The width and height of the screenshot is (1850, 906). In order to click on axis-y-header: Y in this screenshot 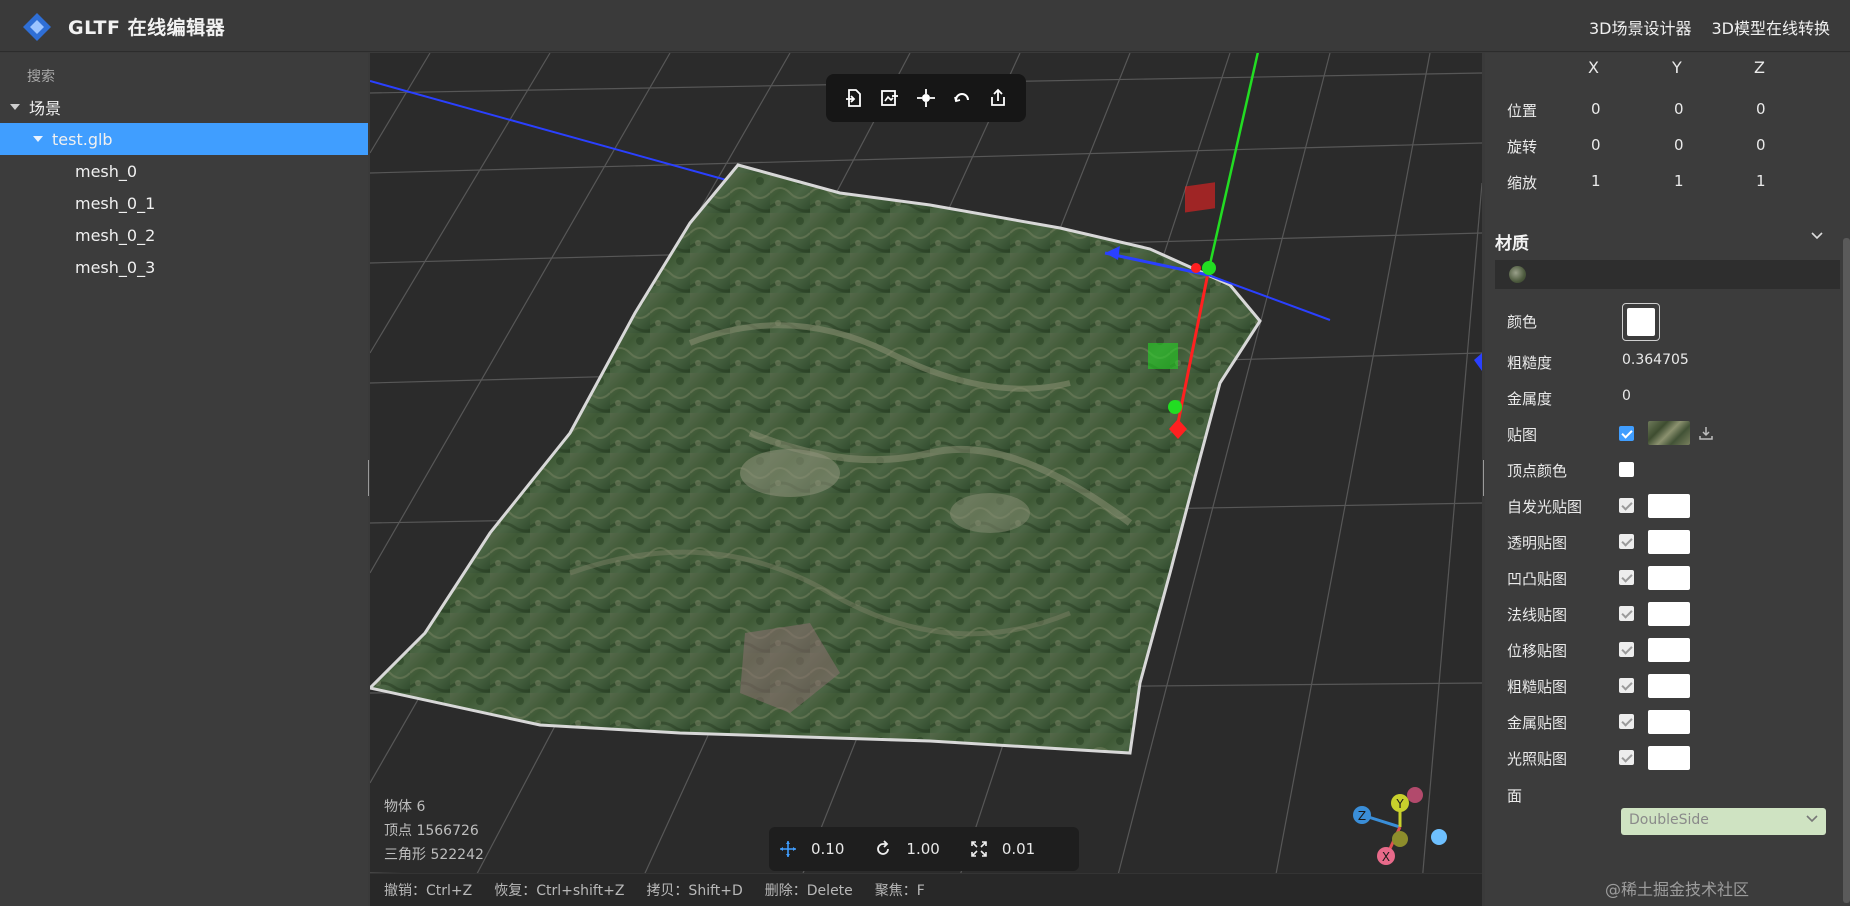, I will do `click(1677, 67)`.